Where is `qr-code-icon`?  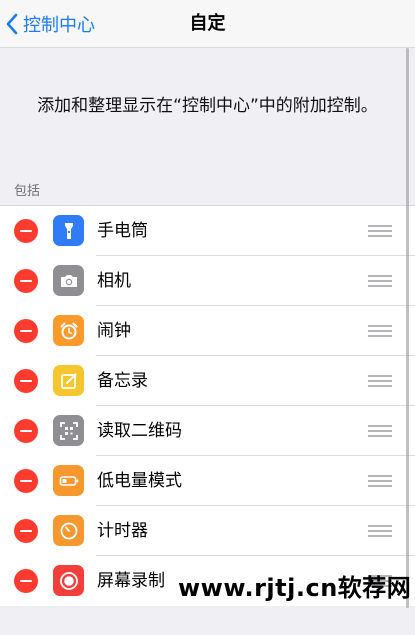
qr-code-icon is located at coordinates (68, 430).